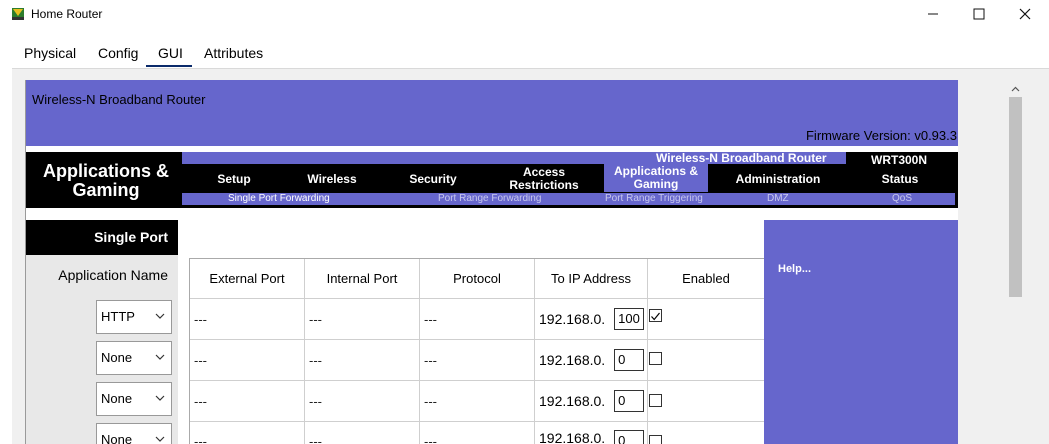 The height and width of the screenshot is (444, 1049). Describe the element at coordinates (933, 15) in the screenshot. I see `minimize-button` at that location.